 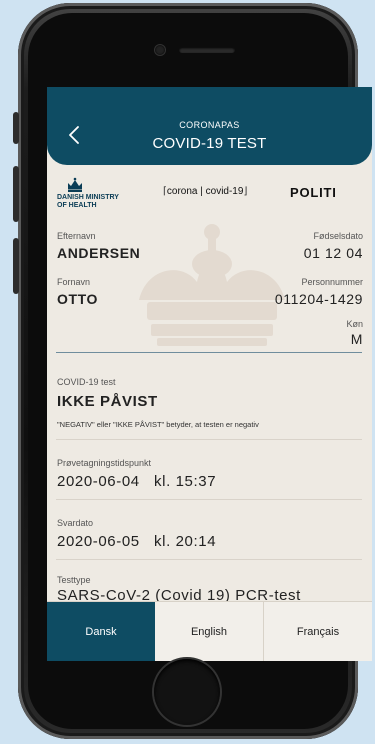 What do you see at coordinates (16, 128) in the screenshot?
I see `mute-switch` at bounding box center [16, 128].